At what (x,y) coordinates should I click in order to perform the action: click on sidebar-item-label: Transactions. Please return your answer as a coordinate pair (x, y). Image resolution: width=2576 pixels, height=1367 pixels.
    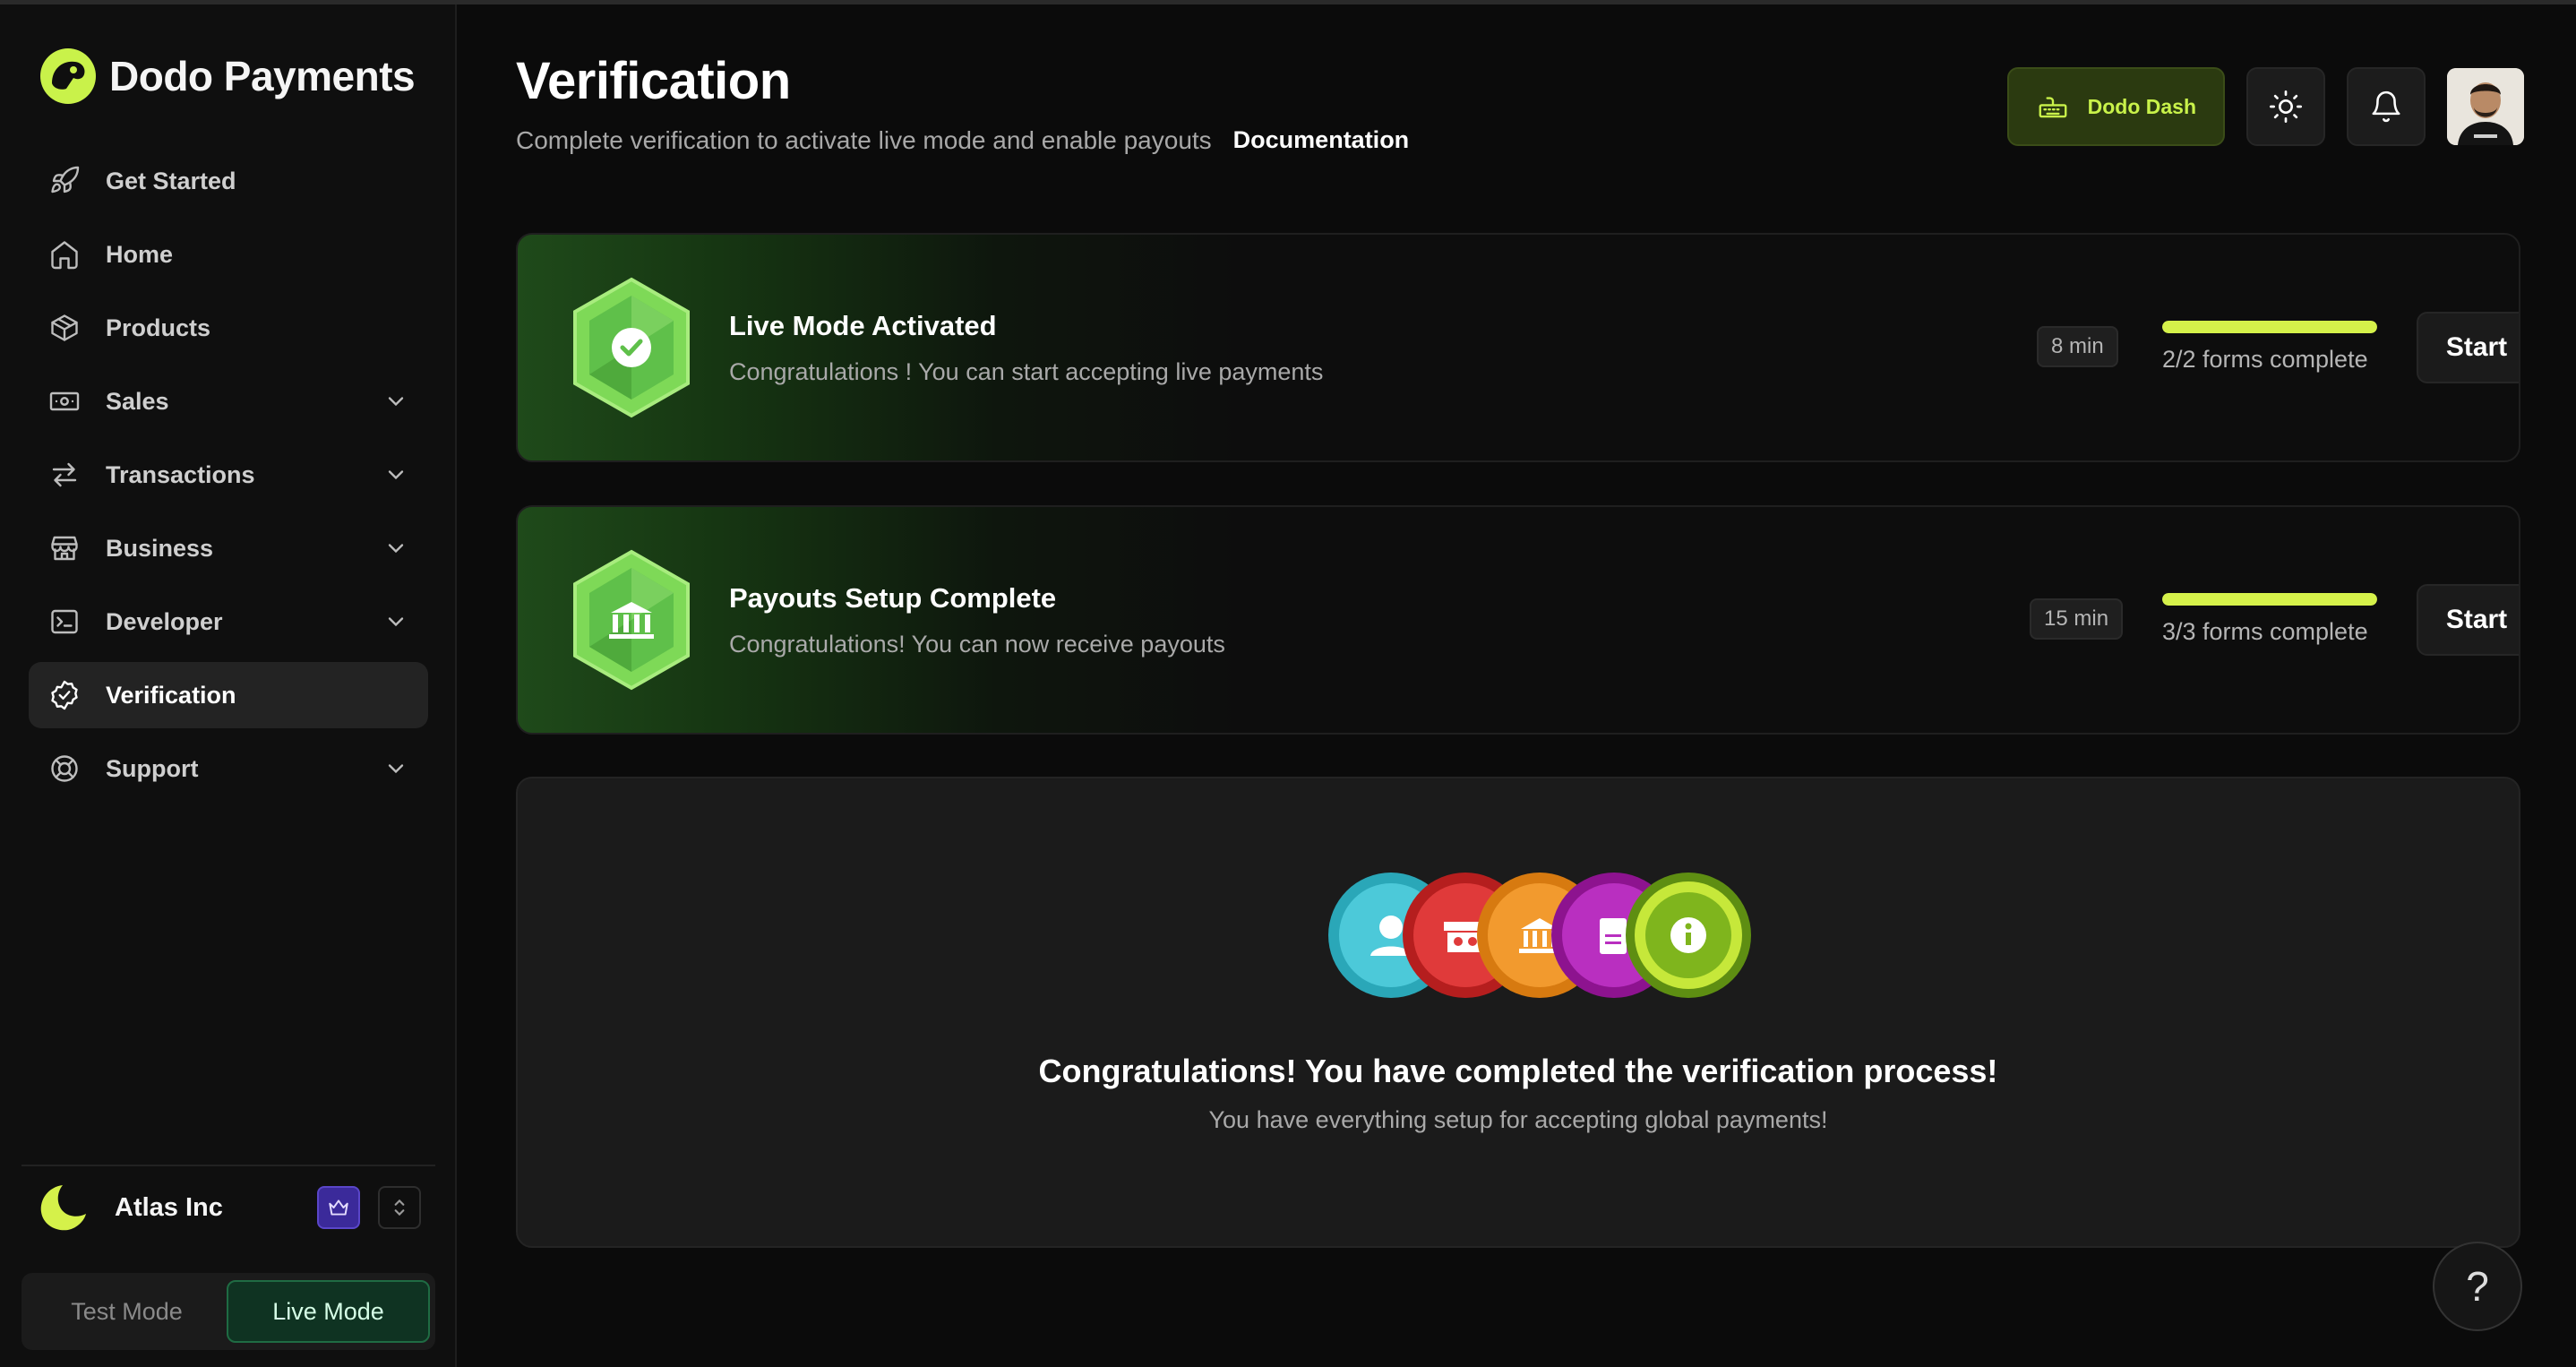
    Looking at the image, I should click on (180, 474).